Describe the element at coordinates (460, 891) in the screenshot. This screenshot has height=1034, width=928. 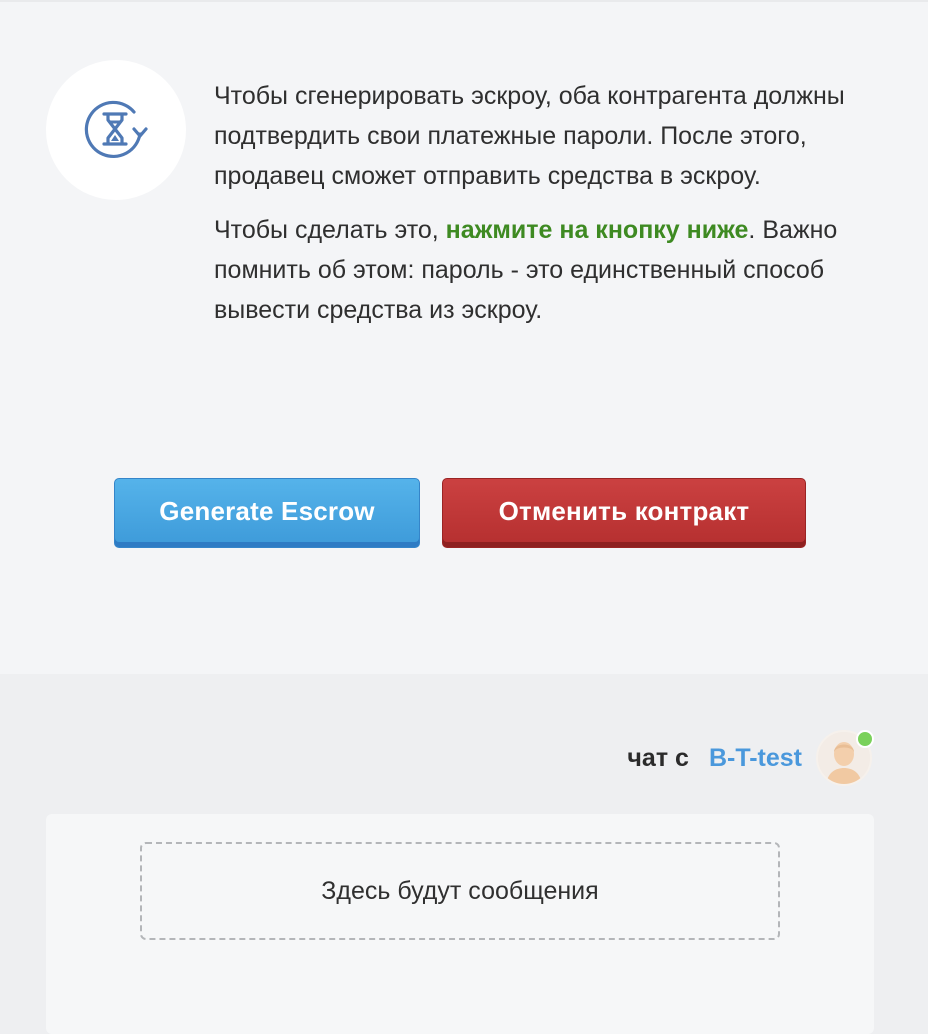
I see `messages-placeholder: Здесь будут сообщения` at that location.